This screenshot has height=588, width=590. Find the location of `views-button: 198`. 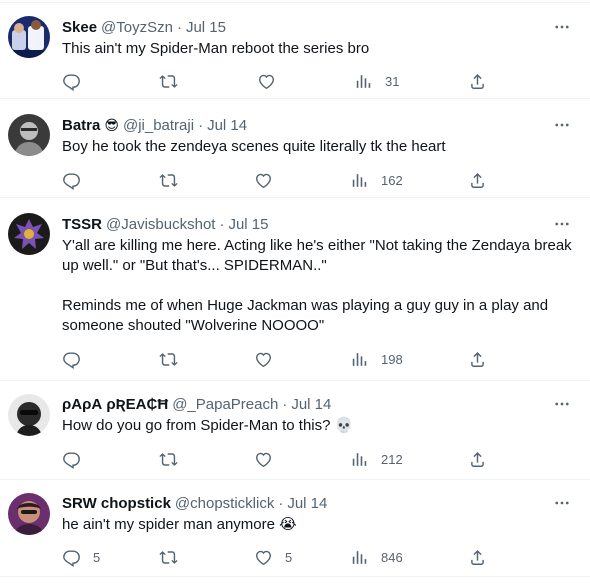

views-button: 198 is located at coordinates (376, 359).